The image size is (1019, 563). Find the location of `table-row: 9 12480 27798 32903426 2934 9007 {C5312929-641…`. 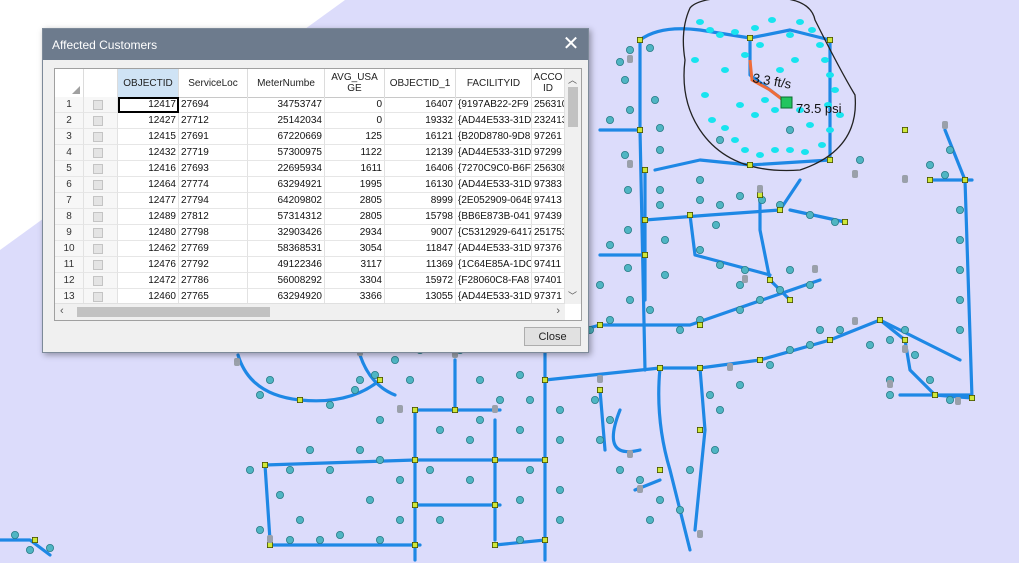

table-row: 9 12480 27798 32903426 2934 9007 {C5312929-641… is located at coordinates (310, 233).